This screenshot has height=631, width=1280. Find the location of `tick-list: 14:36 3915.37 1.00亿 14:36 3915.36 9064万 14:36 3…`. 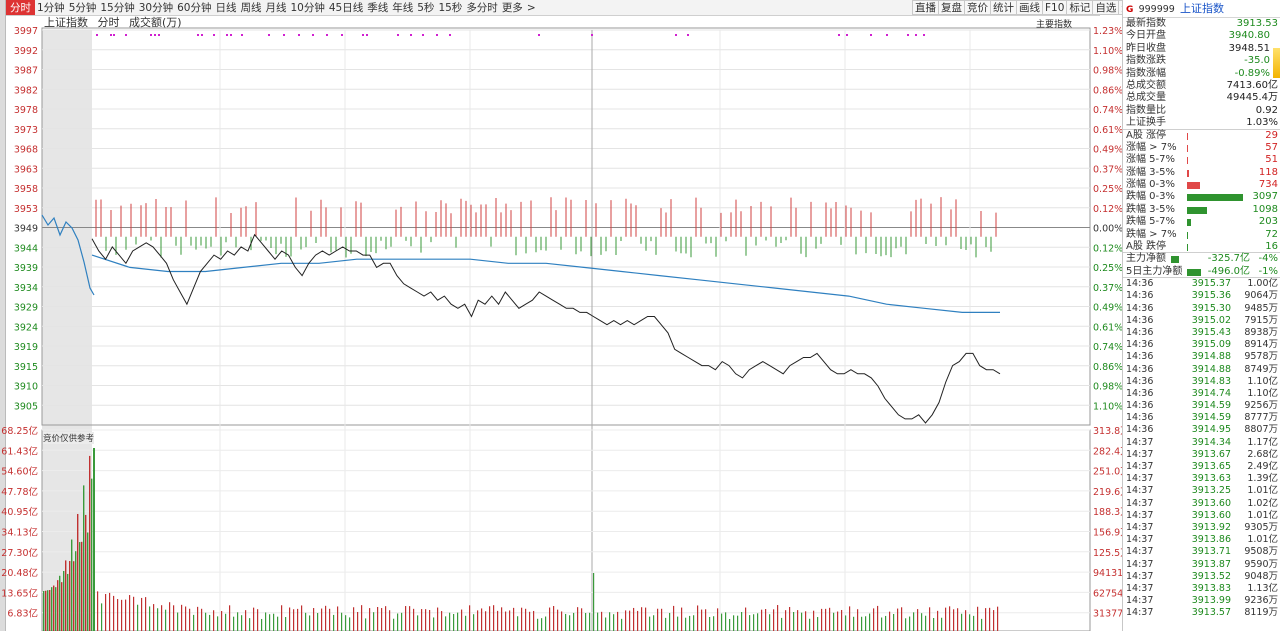

tick-list: 14:36 3915.37 1.00亿 14:36 3915.36 9064万 14:36 3… is located at coordinates (1201, 448).